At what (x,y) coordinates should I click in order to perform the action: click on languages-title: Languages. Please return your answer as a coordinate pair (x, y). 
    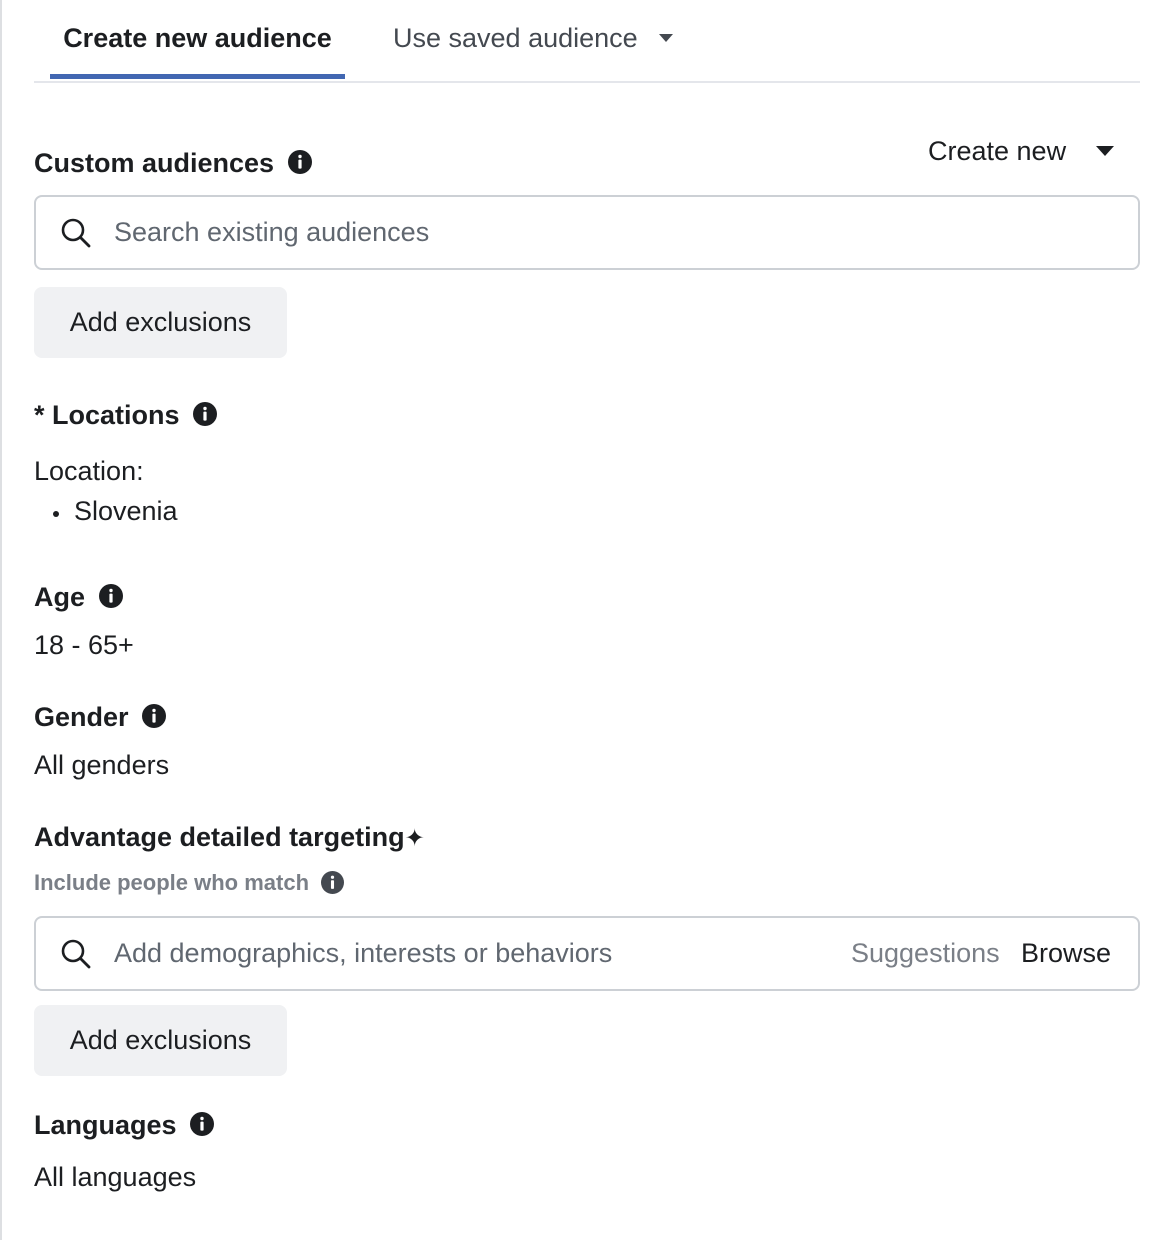
    Looking at the image, I should click on (124, 1125).